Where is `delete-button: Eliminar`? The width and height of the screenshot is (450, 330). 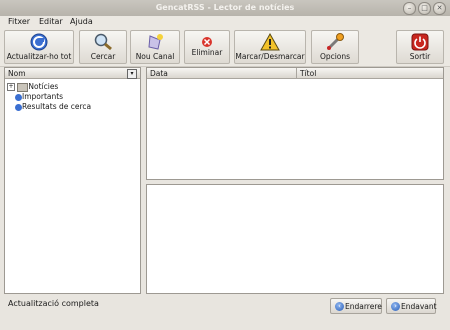
delete-button: Eliminar is located at coordinates (207, 47).